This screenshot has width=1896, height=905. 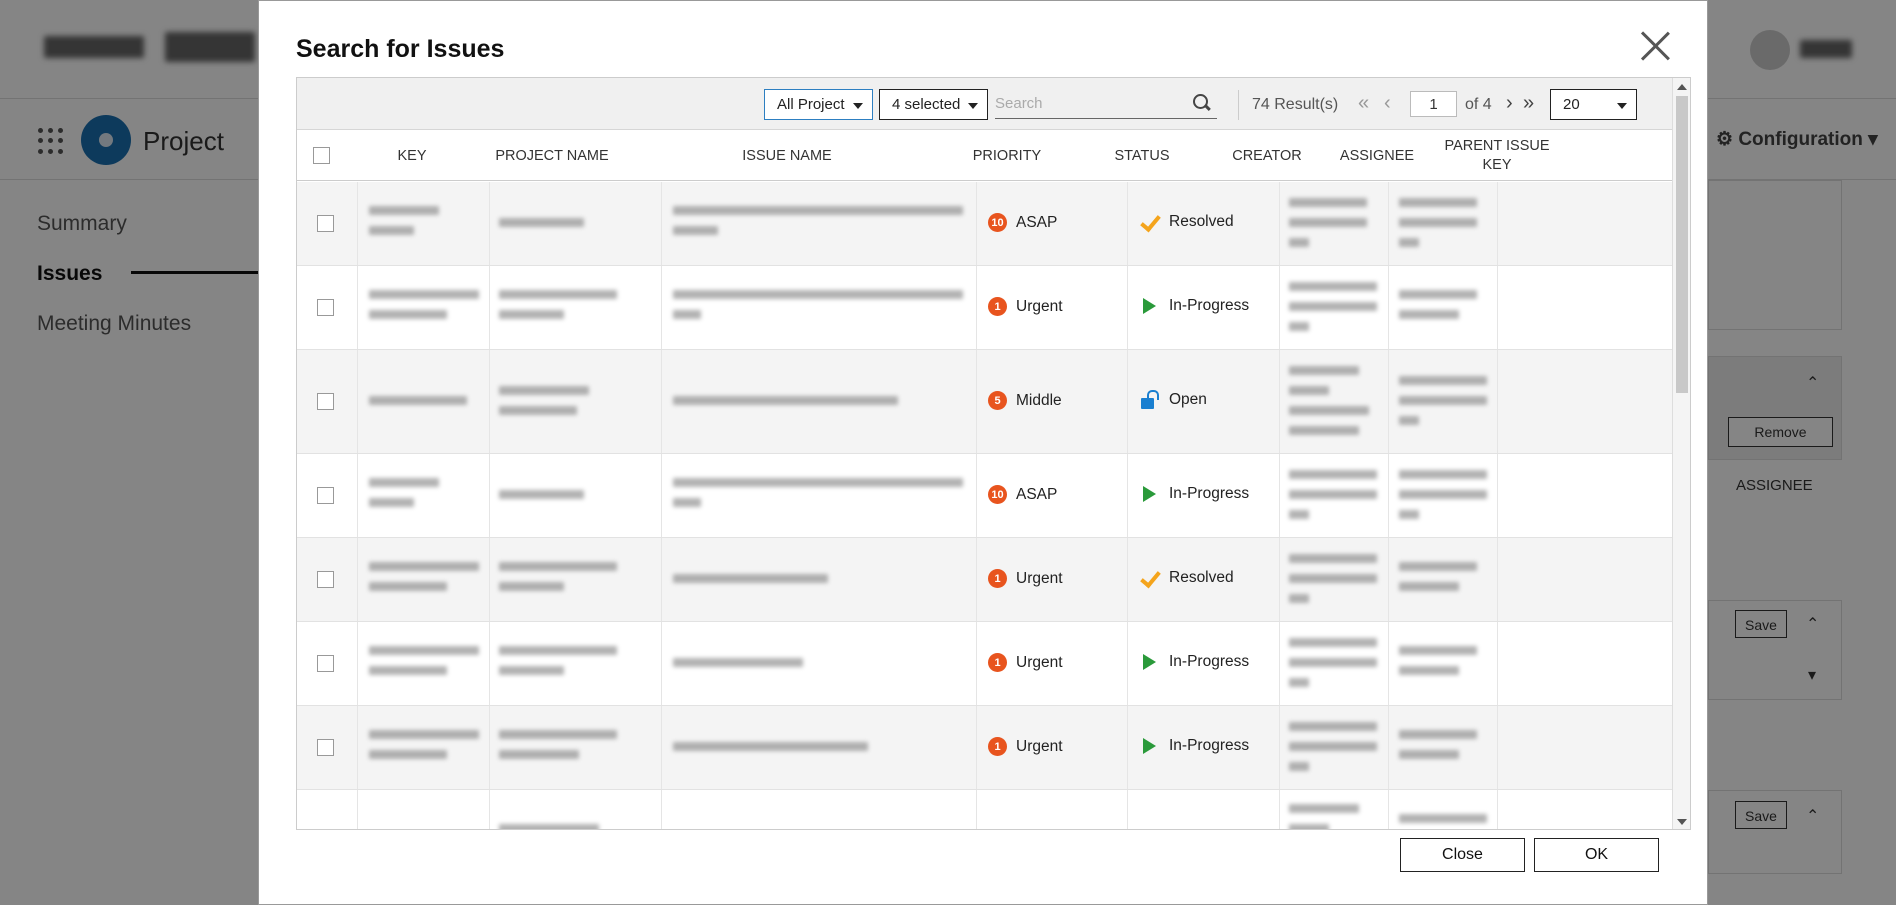 I want to click on unlock-icon, so click(x=1149, y=399).